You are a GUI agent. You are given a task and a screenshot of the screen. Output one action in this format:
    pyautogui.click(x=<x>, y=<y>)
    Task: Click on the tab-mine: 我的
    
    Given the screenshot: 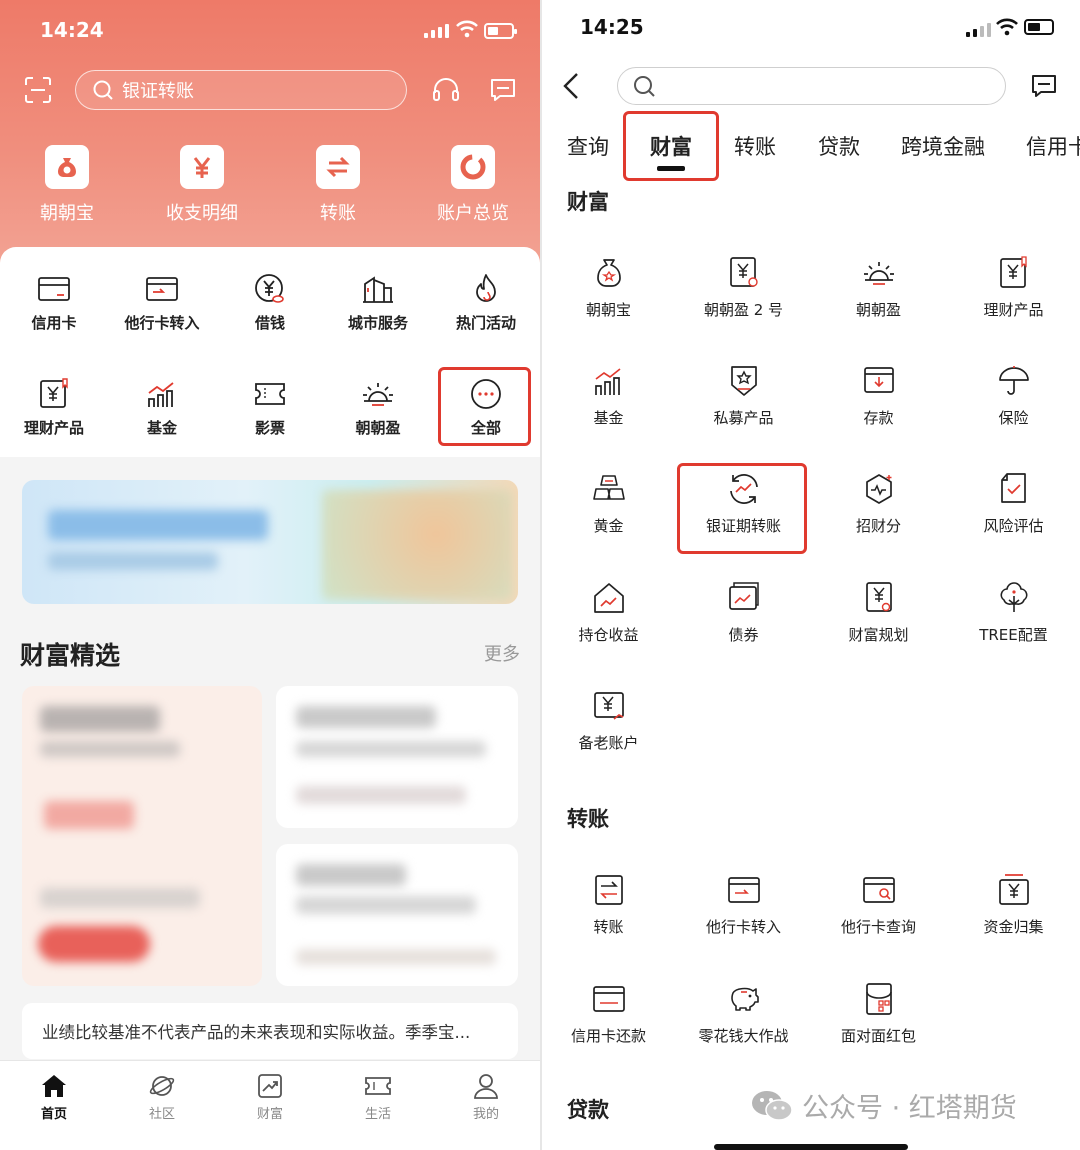 What is the action you would take?
    pyautogui.click(x=486, y=1105)
    